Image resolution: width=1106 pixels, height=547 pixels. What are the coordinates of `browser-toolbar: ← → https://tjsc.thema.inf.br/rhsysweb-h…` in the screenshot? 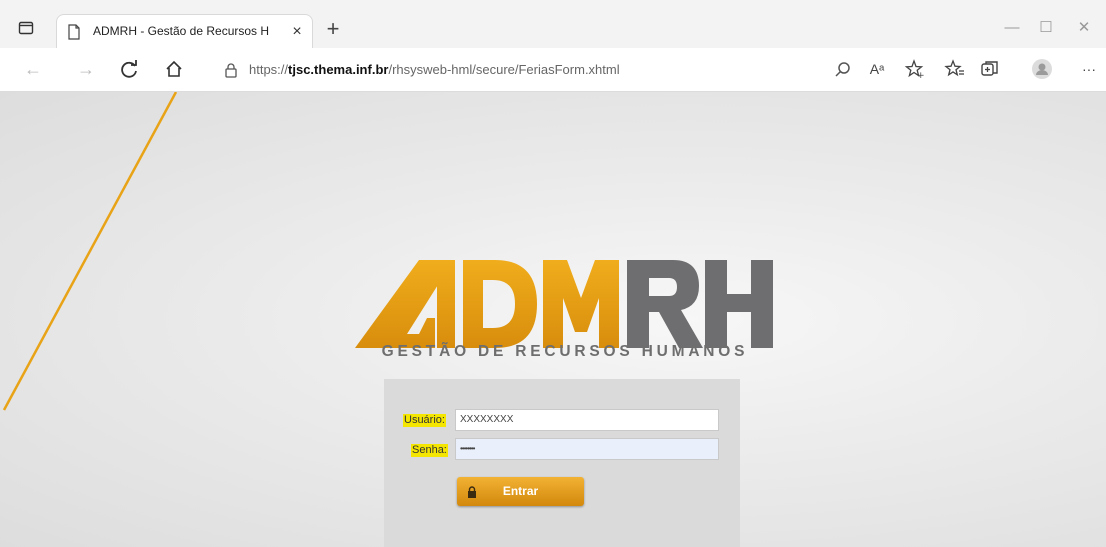 It's located at (553, 70).